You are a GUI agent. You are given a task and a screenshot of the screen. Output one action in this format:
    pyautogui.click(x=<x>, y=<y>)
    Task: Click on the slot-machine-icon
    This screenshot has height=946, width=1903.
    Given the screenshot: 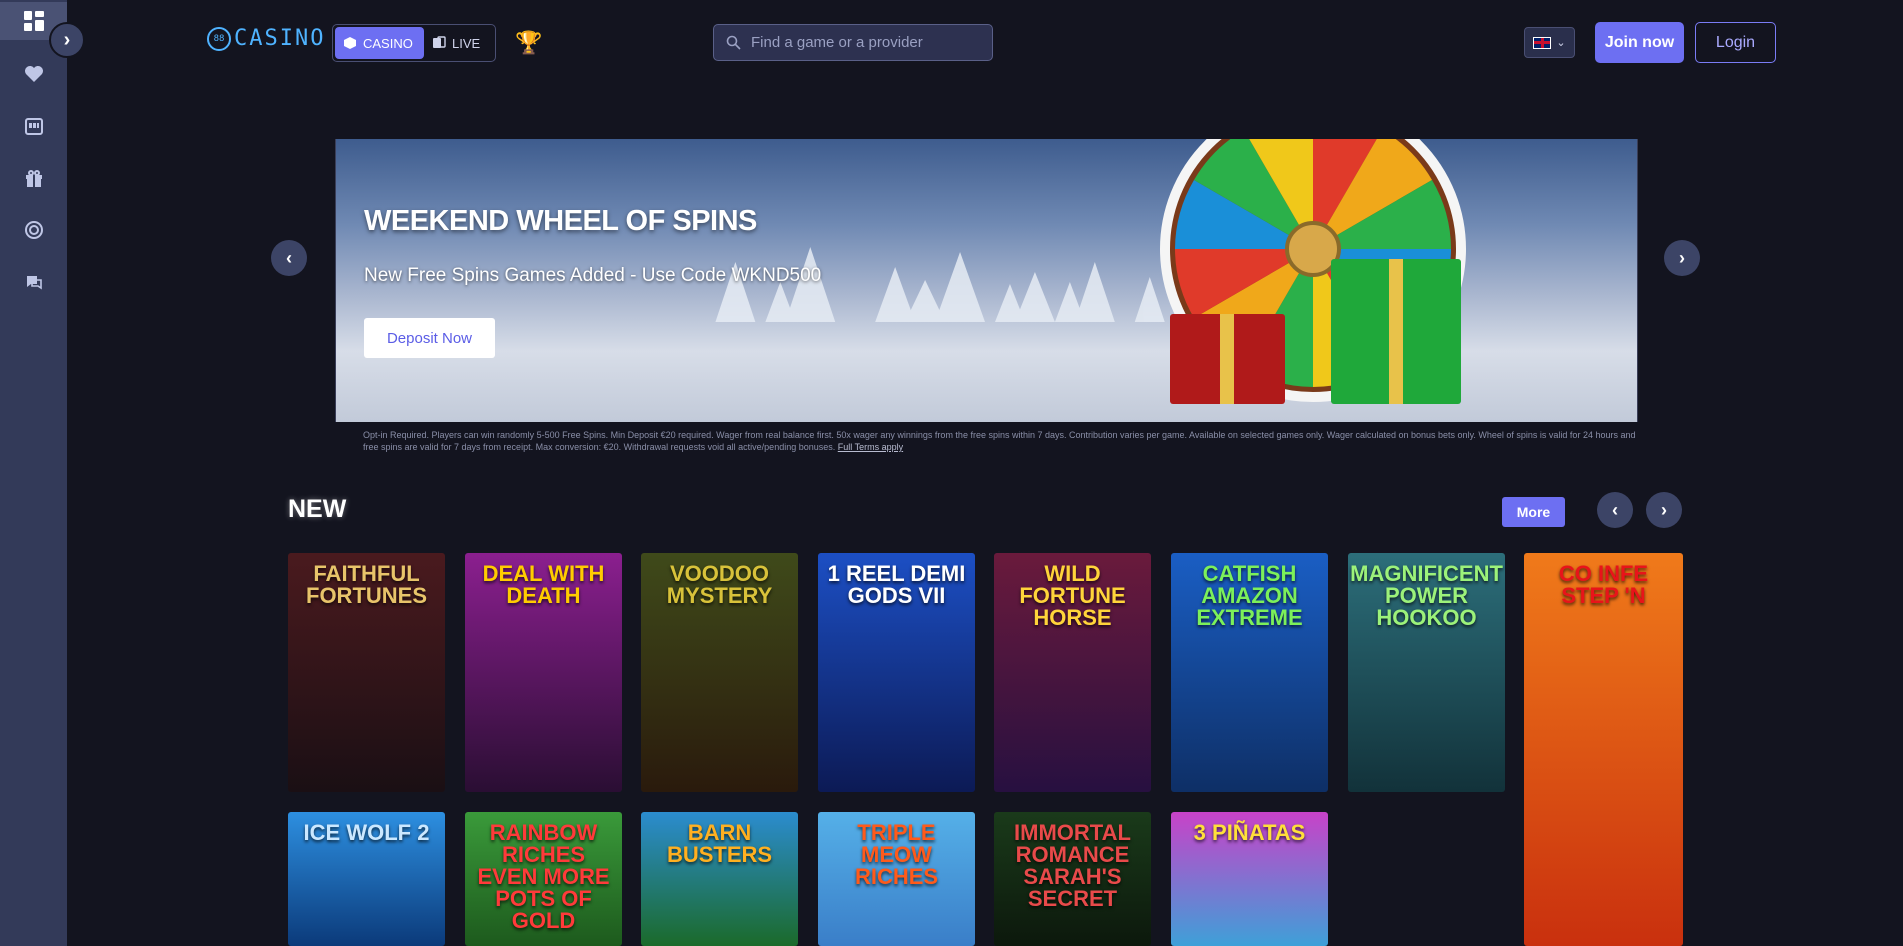 What is the action you would take?
    pyautogui.click(x=33, y=126)
    